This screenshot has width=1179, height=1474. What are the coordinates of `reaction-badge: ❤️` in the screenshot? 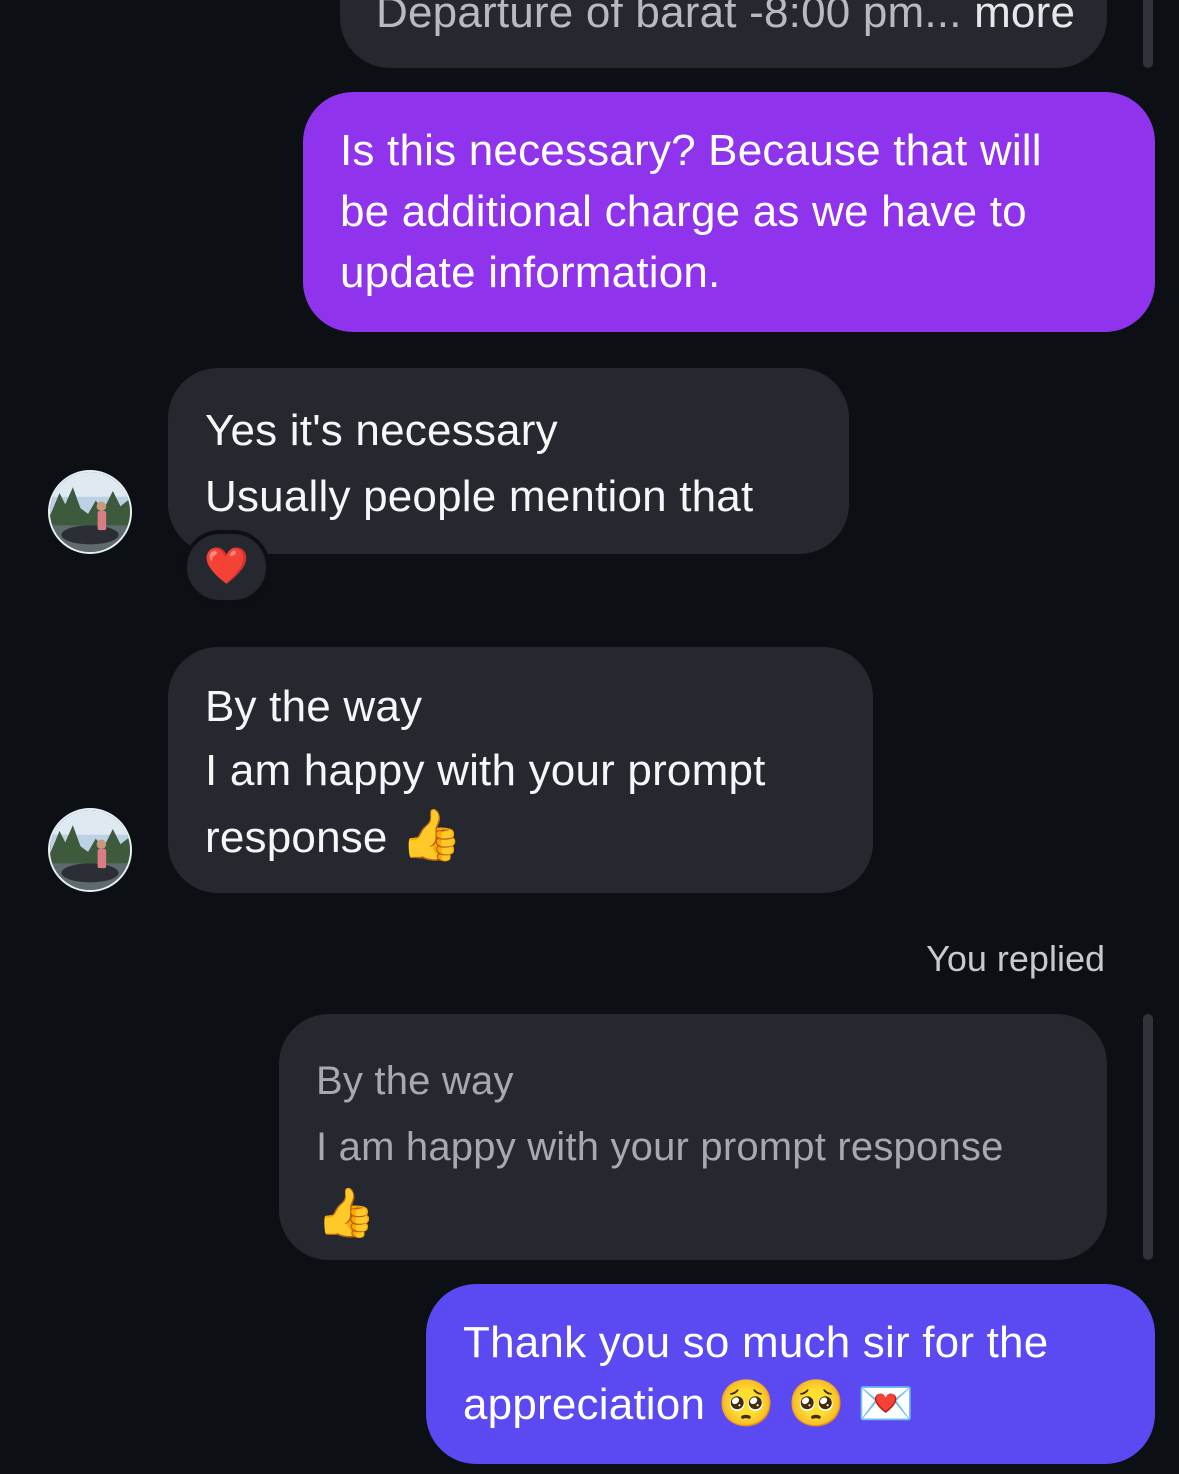 It's located at (226, 567).